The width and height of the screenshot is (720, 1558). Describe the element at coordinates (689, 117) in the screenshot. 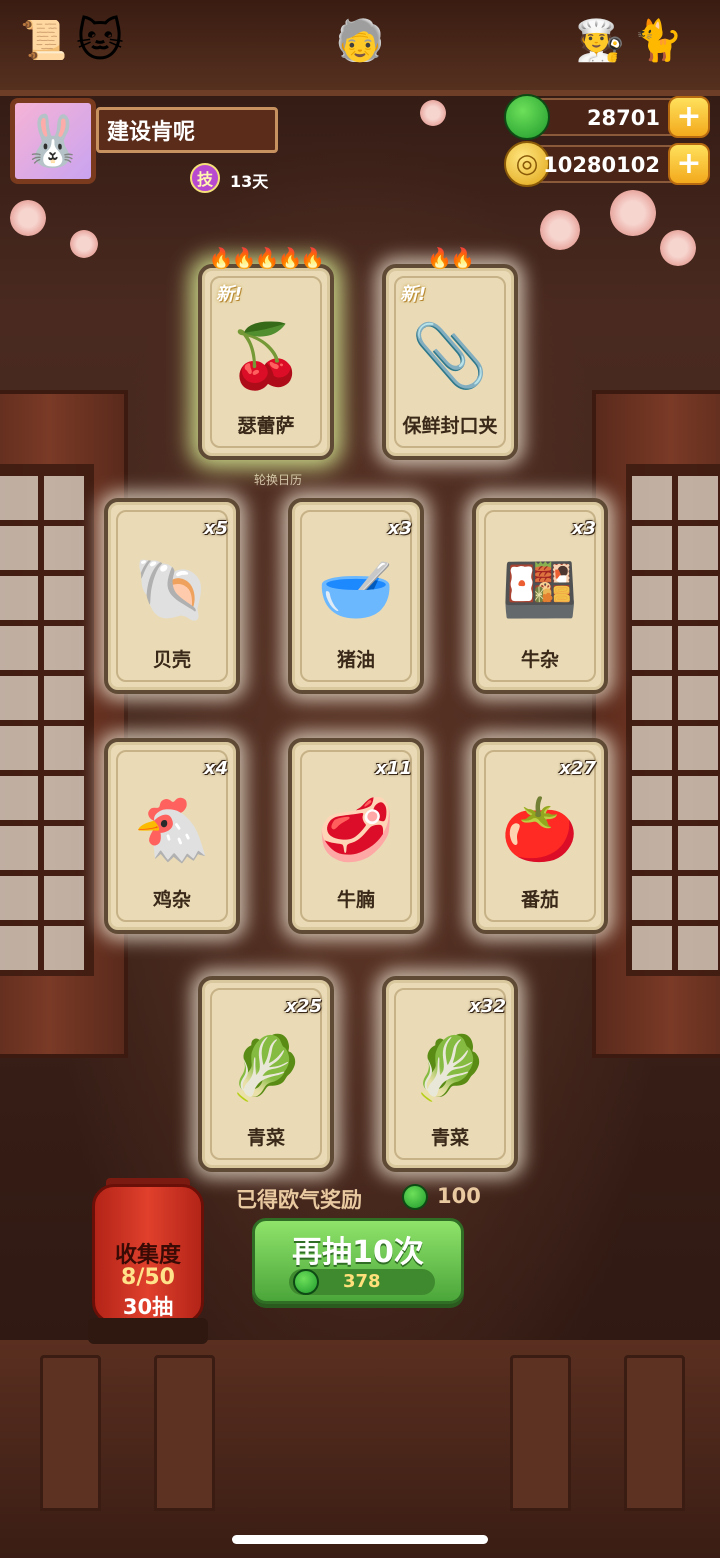

I see `add-apples-button: +` at that location.